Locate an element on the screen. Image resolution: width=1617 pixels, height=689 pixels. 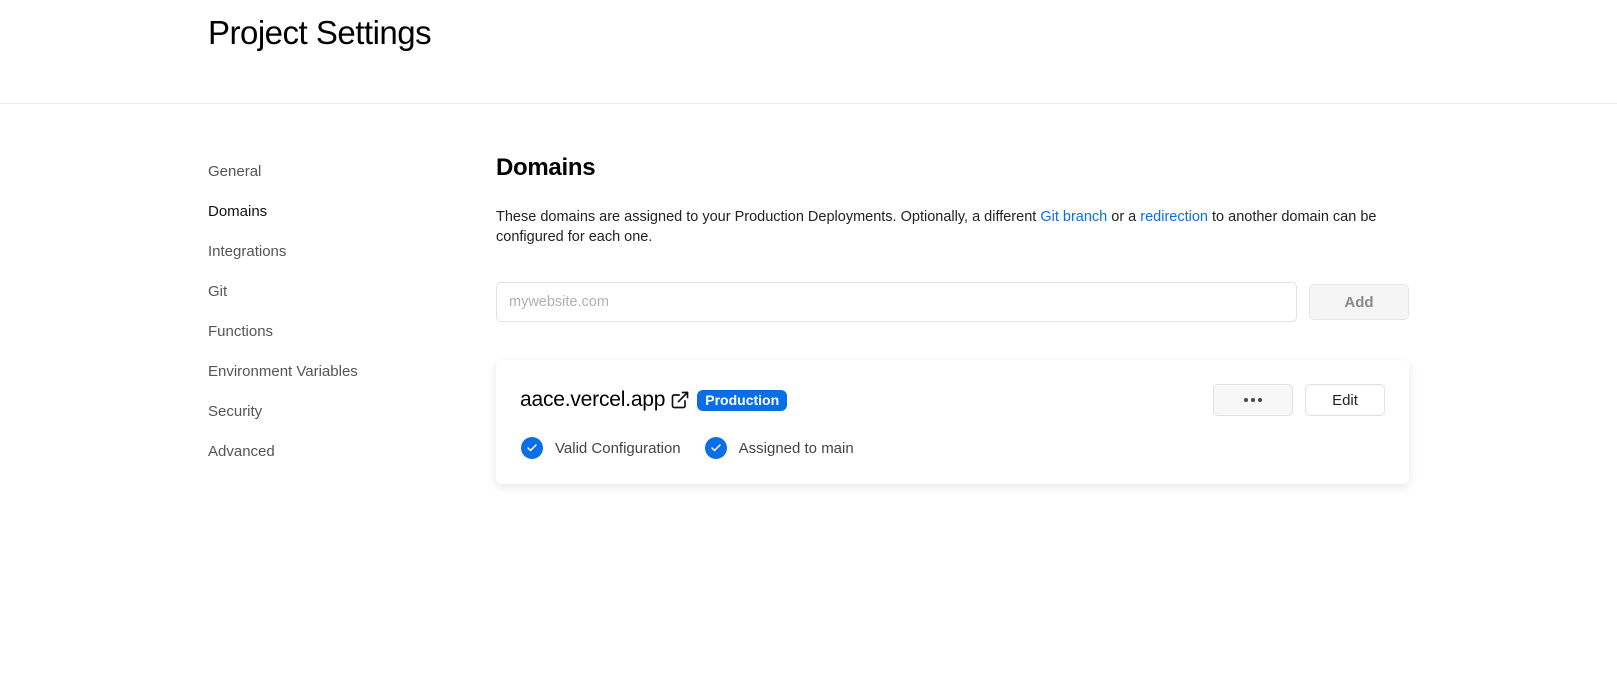
status-label: Assigned to main is located at coordinates (796, 448).